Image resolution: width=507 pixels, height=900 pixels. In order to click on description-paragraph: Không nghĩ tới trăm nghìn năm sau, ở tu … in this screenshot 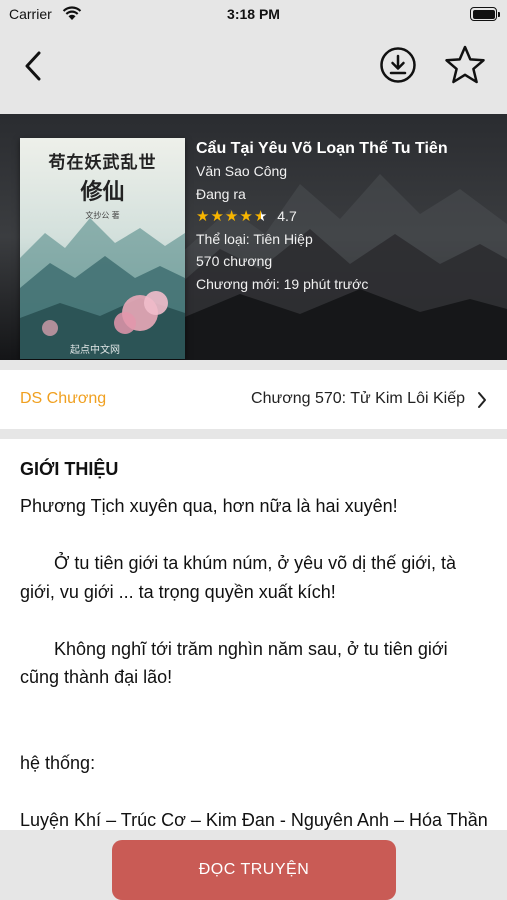, I will do `click(234, 663)`.